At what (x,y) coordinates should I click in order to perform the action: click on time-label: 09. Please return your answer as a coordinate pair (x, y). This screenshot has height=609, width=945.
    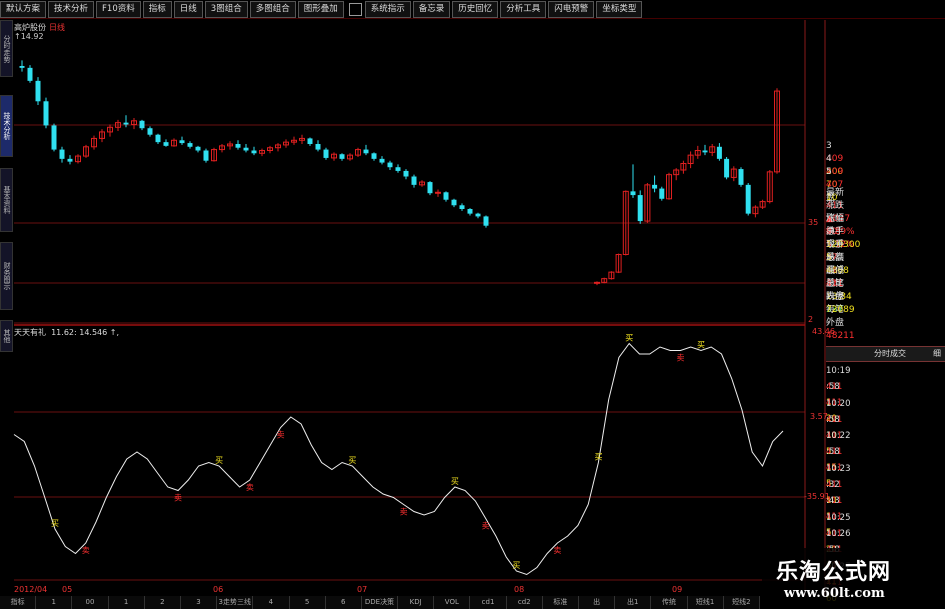
    Looking at the image, I should click on (677, 589).